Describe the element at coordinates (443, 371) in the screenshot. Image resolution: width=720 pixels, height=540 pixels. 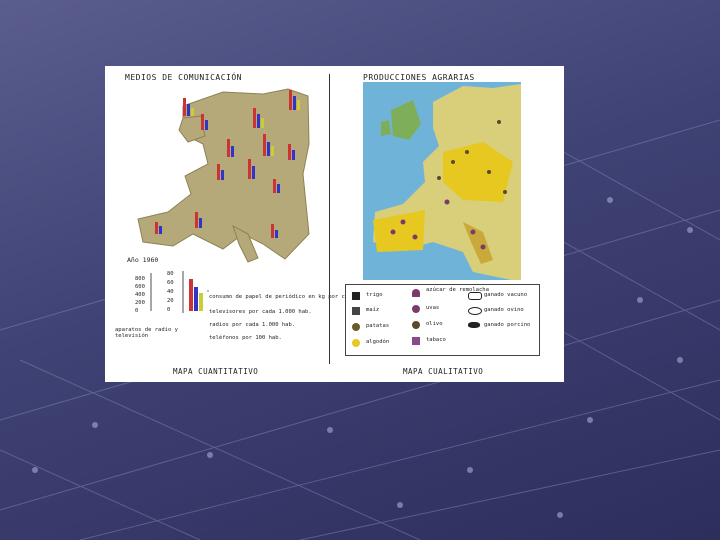
I see `right-panel-caption: MAPA CUALITATIVO` at that location.